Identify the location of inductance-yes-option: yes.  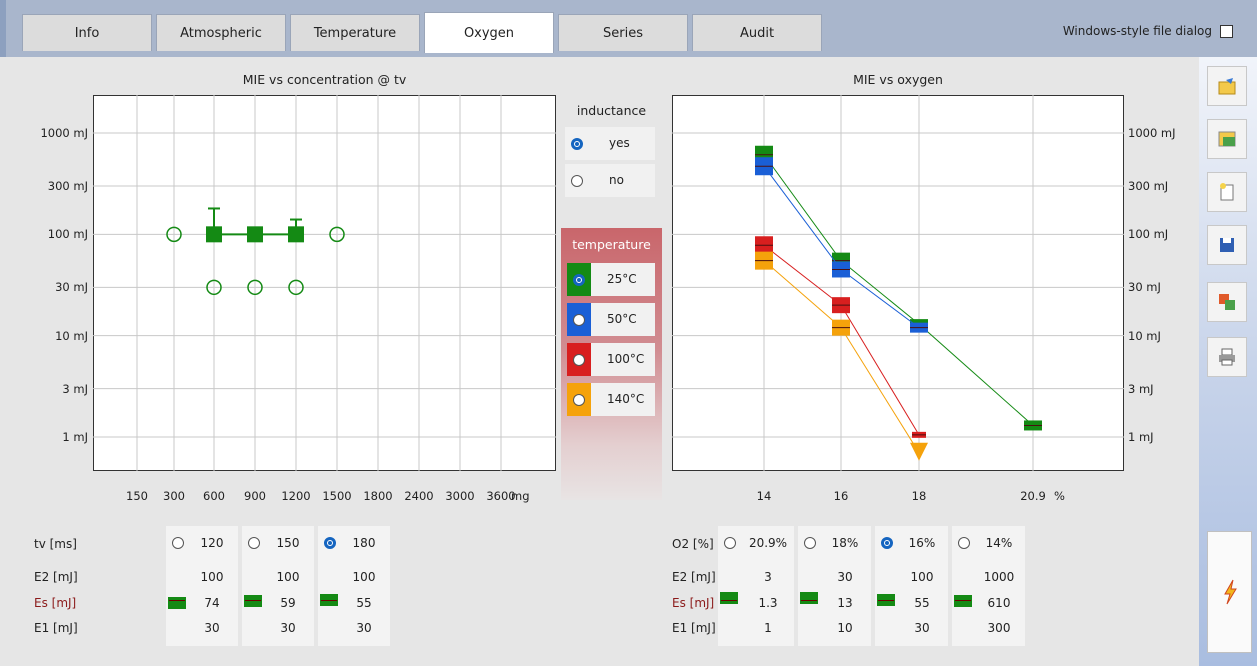
(610, 143).